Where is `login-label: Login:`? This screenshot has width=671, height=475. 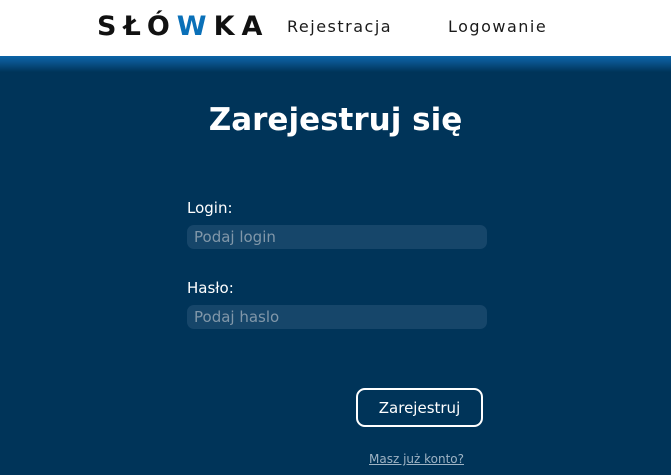 login-label: Login: is located at coordinates (210, 208).